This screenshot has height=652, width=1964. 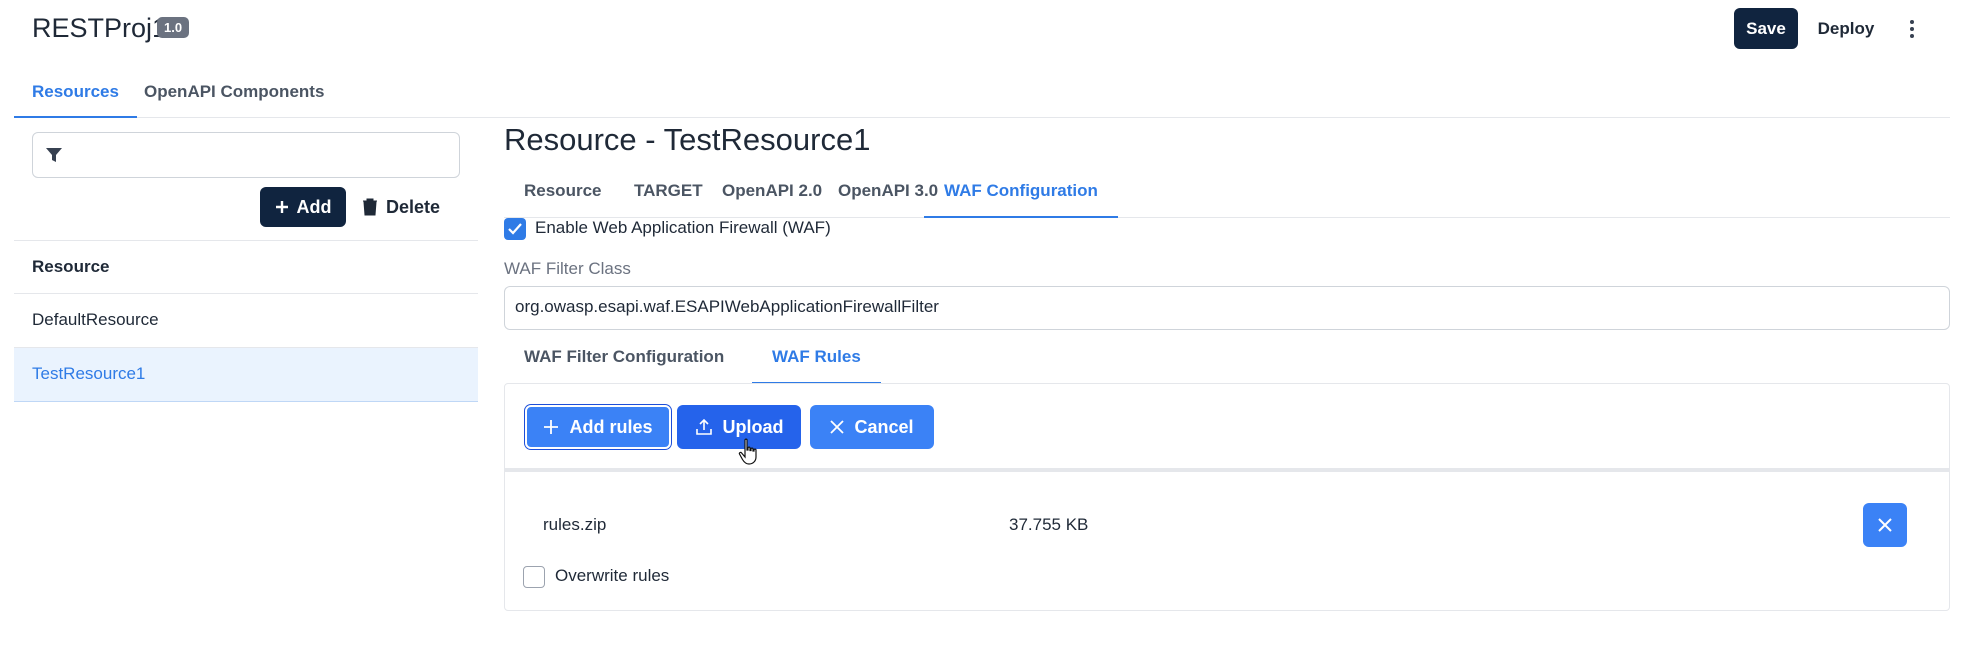 What do you see at coordinates (1846, 28) in the screenshot?
I see `deploy-button: Deploy` at bounding box center [1846, 28].